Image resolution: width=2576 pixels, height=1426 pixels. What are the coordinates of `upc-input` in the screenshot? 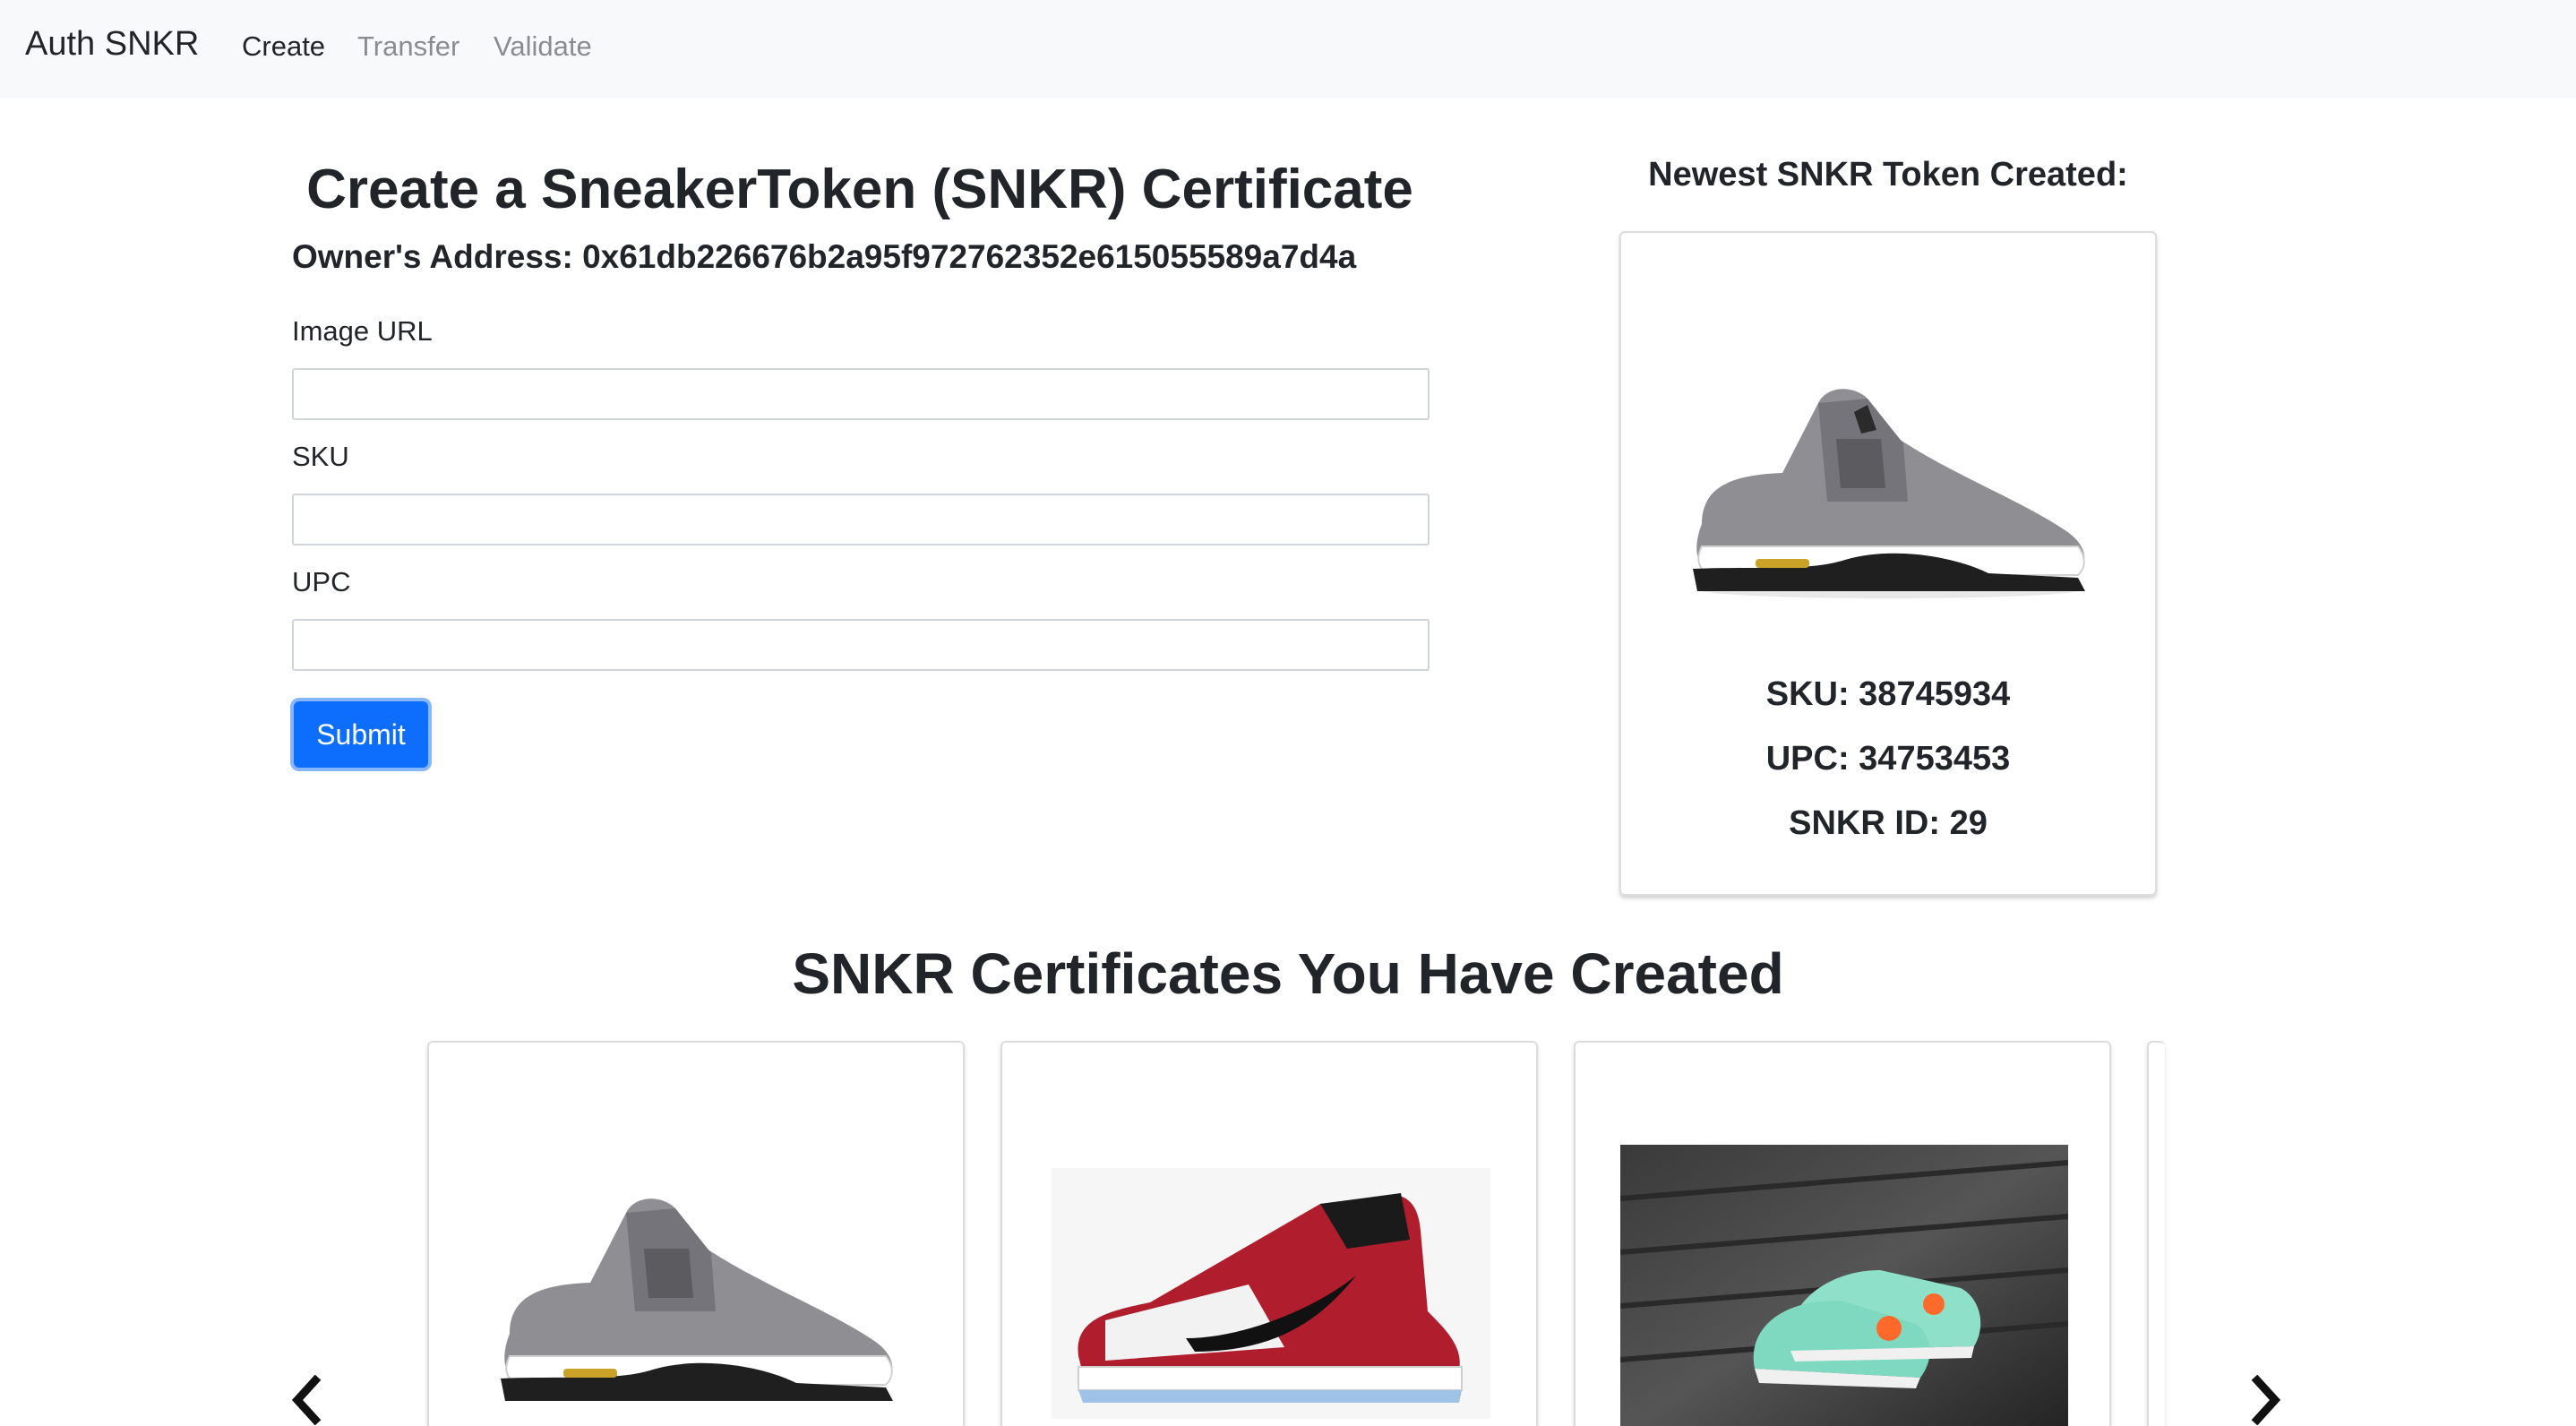 It's located at (861, 645).